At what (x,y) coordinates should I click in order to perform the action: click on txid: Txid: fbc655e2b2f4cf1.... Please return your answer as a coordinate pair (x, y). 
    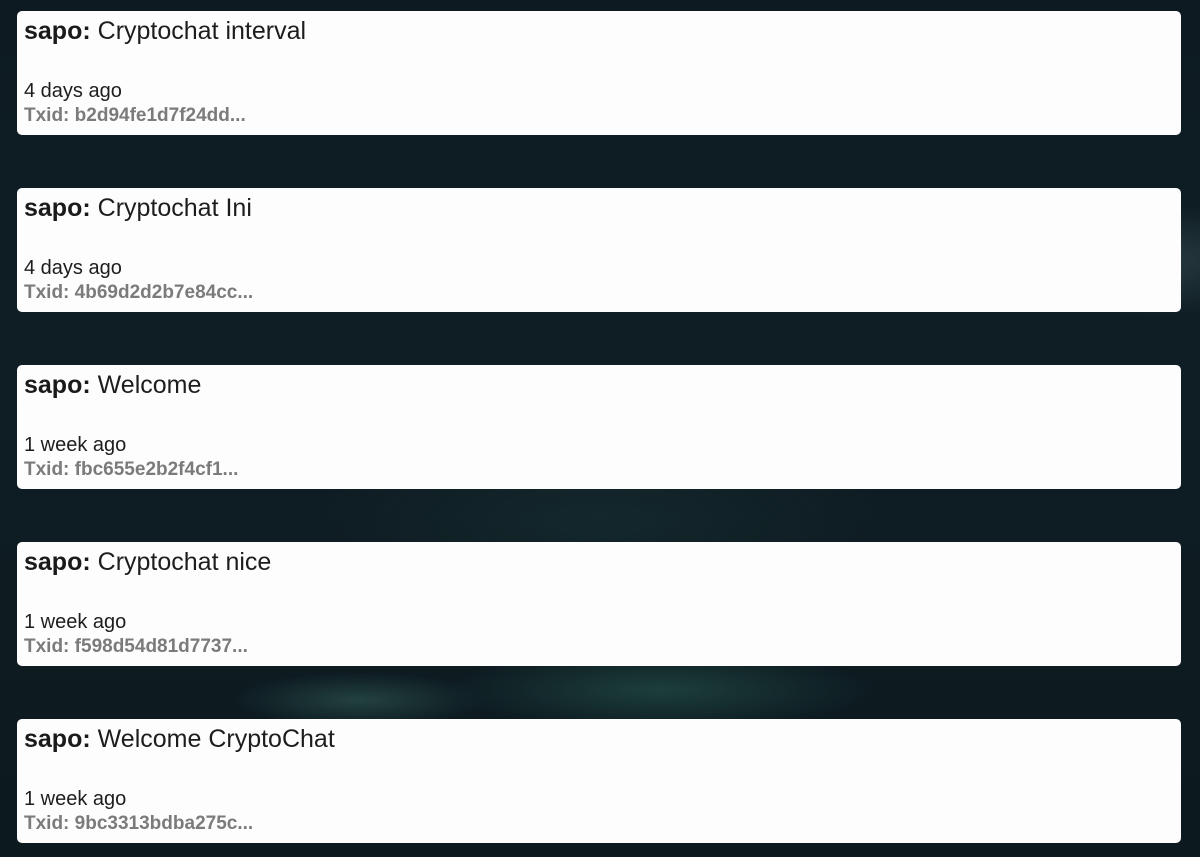
    Looking at the image, I should click on (131, 470).